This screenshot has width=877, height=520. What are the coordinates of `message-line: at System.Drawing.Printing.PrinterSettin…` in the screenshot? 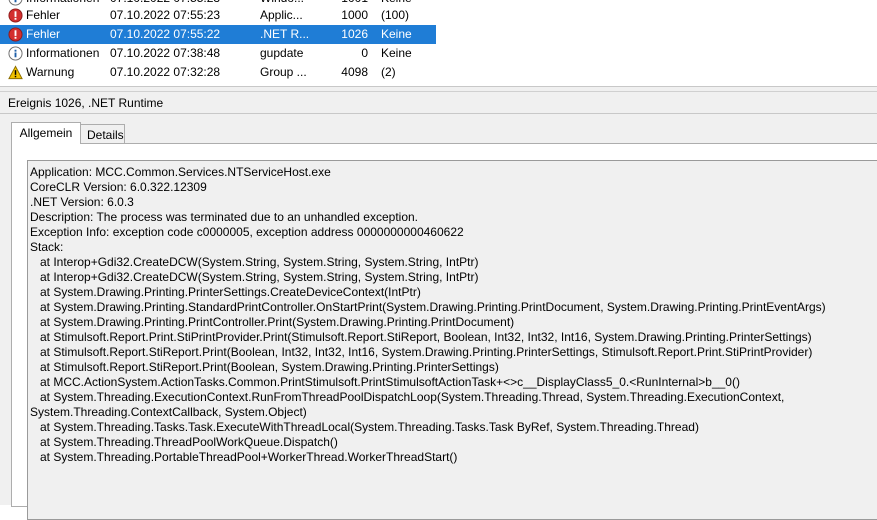 It's located at (225, 292).